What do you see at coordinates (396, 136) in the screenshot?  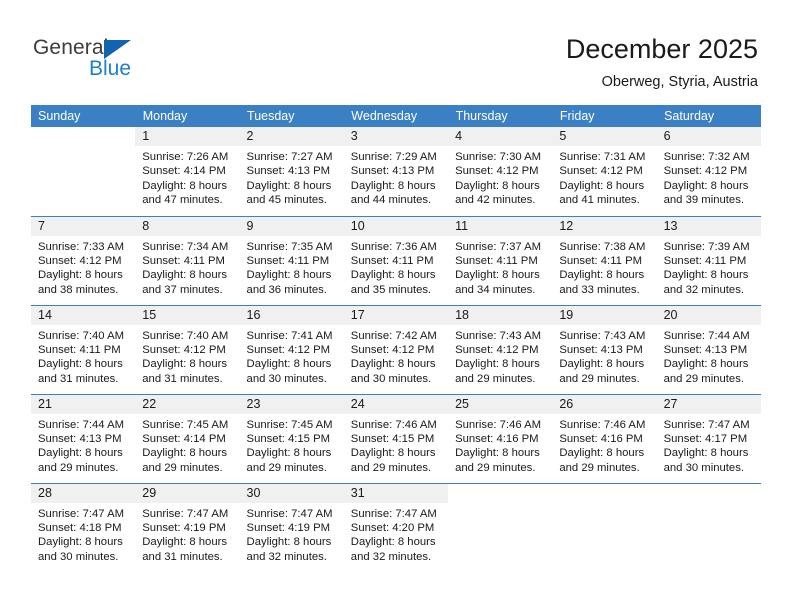 I see `day-number: 3` at bounding box center [396, 136].